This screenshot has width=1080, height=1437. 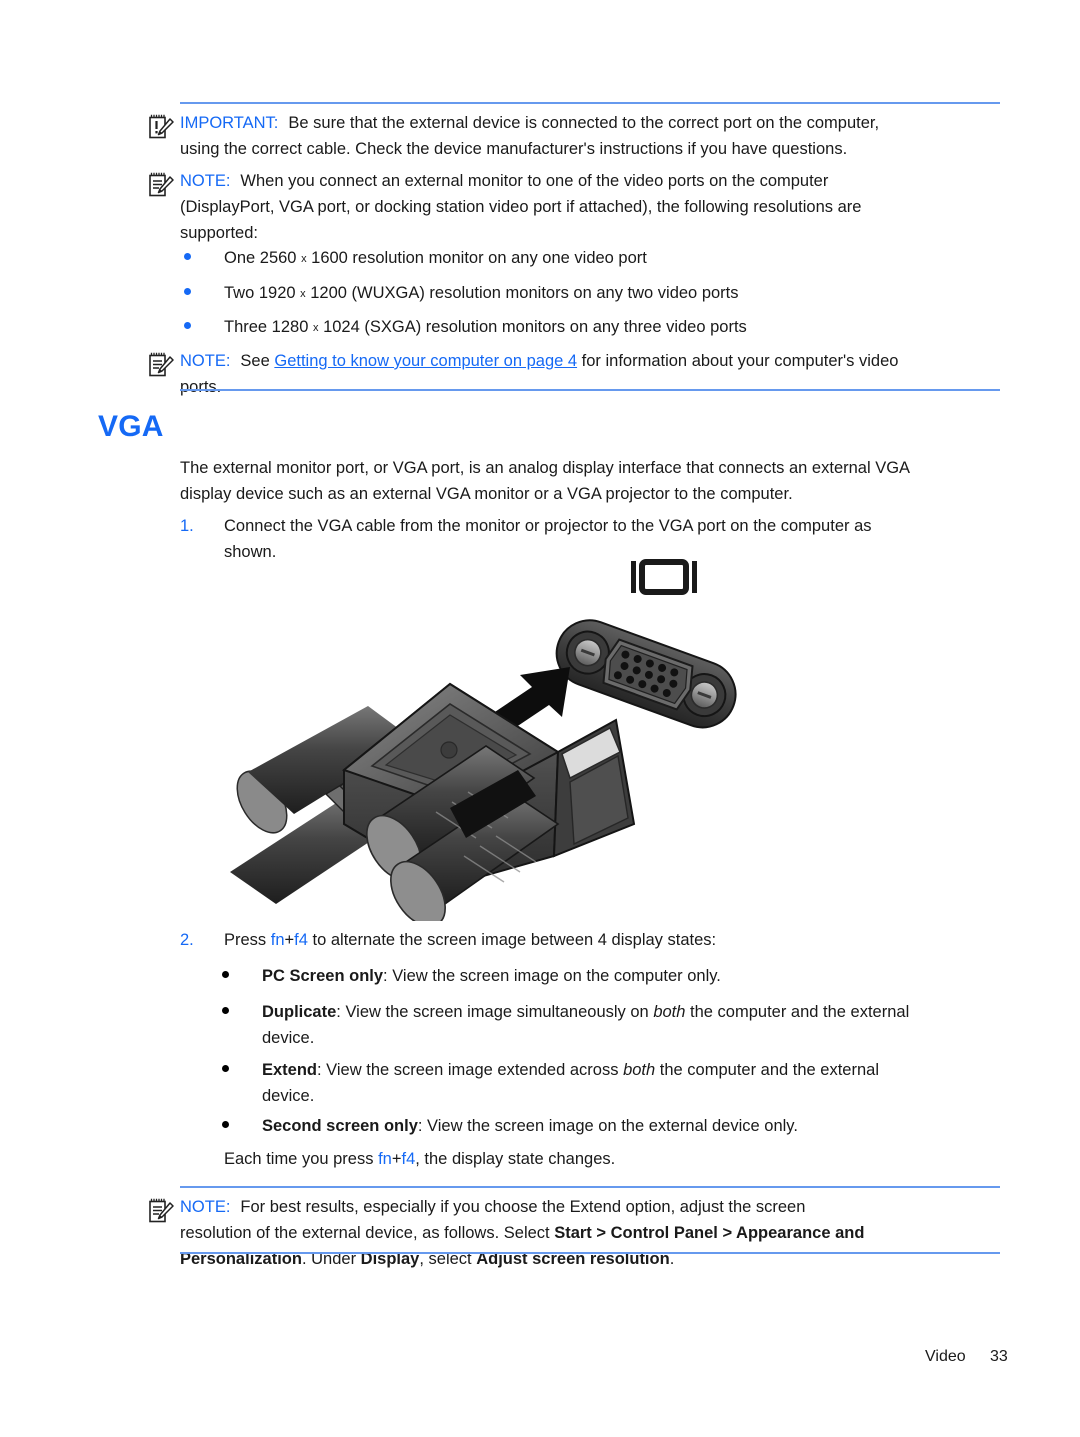 What do you see at coordinates (945, 1356) in the screenshot?
I see `footer-chapter-label: Video` at bounding box center [945, 1356].